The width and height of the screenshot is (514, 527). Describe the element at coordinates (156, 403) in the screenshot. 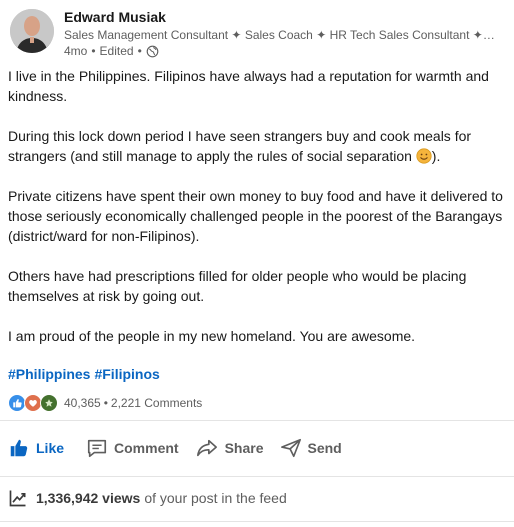

I see `comments-count: 2,221 Comments` at that location.